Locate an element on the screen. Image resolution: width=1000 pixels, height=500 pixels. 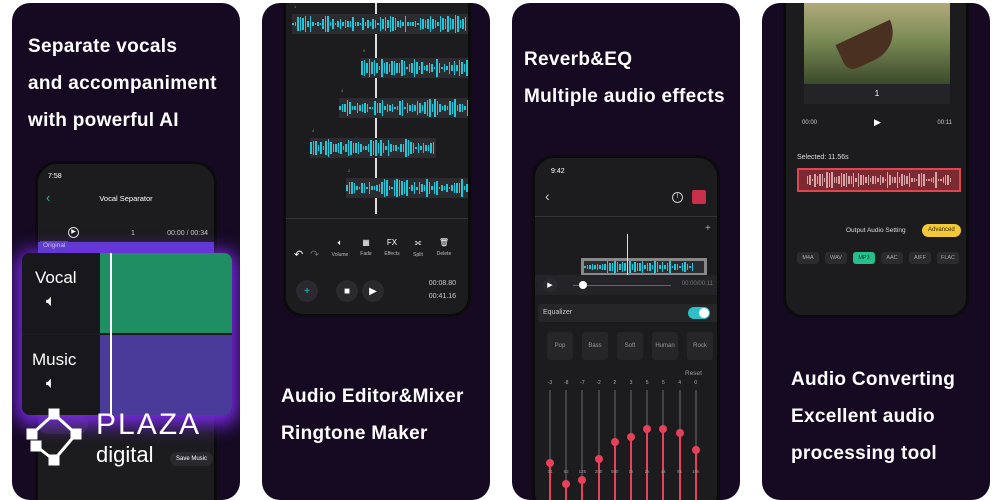
format-wav: WAV is located at coordinates (836, 258).